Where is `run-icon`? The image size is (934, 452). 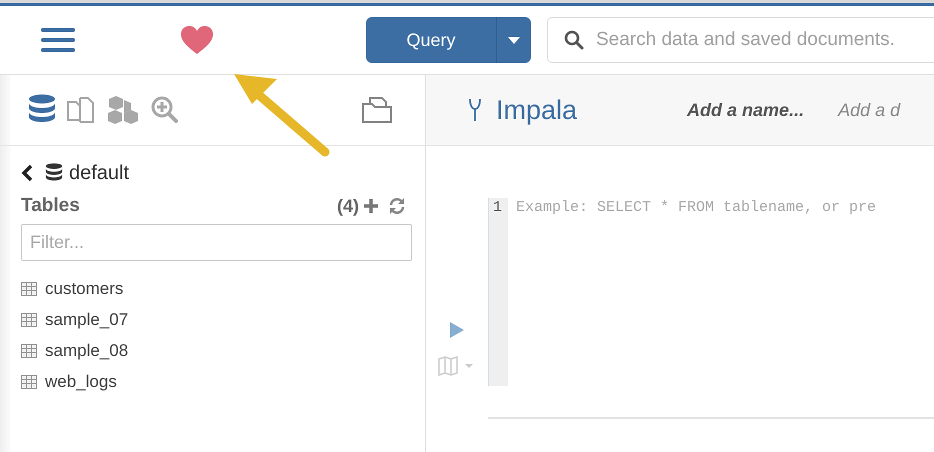
run-icon is located at coordinates (457, 330).